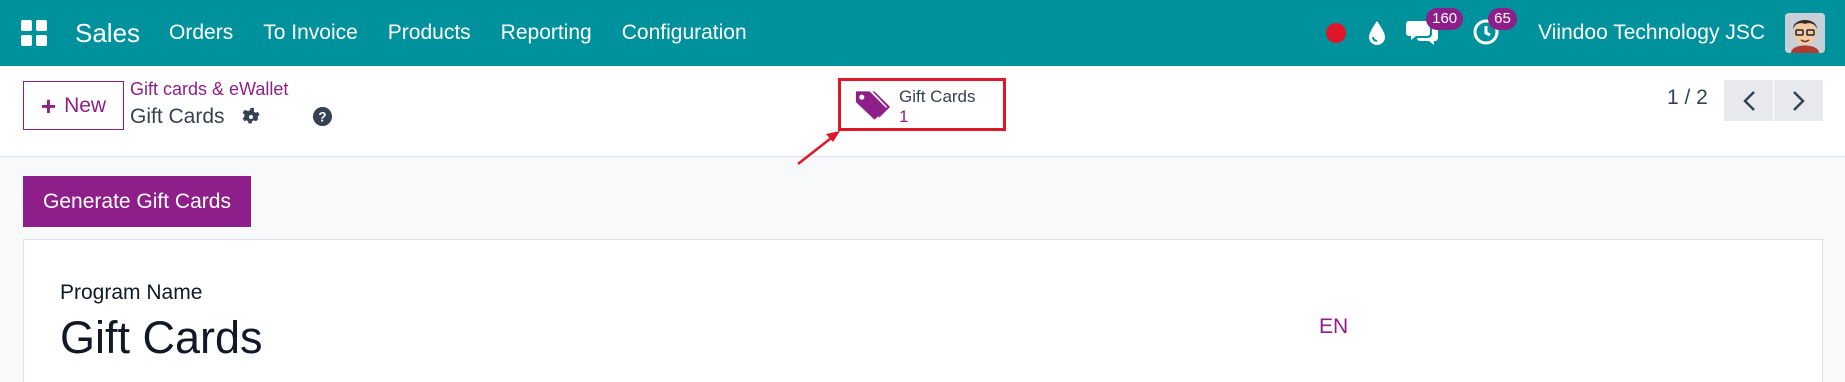  Describe the element at coordinates (137, 201) in the screenshot. I see `generate-gift-cards-button: Generate Gift Cards` at that location.